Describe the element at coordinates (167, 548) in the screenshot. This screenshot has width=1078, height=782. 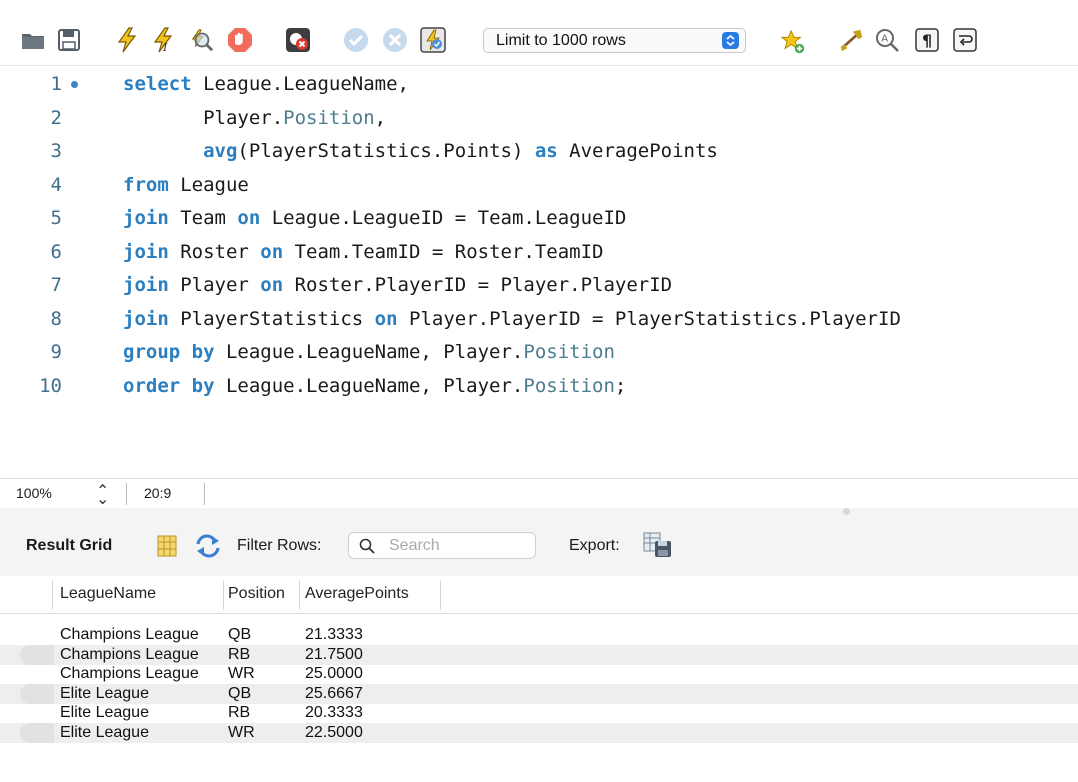
I see `grid-layout-icon` at that location.